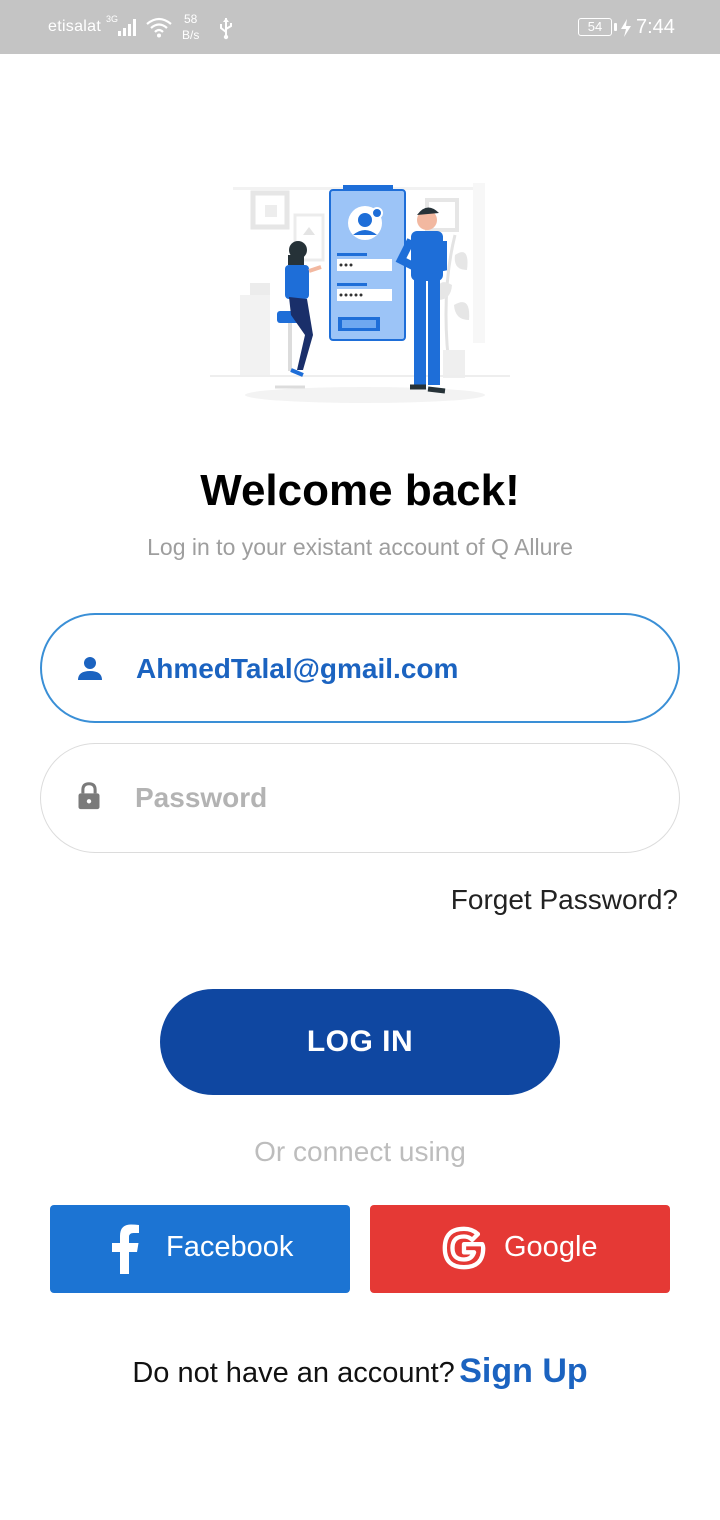 The height and width of the screenshot is (1520, 720). I want to click on charging-icon, so click(626, 28).